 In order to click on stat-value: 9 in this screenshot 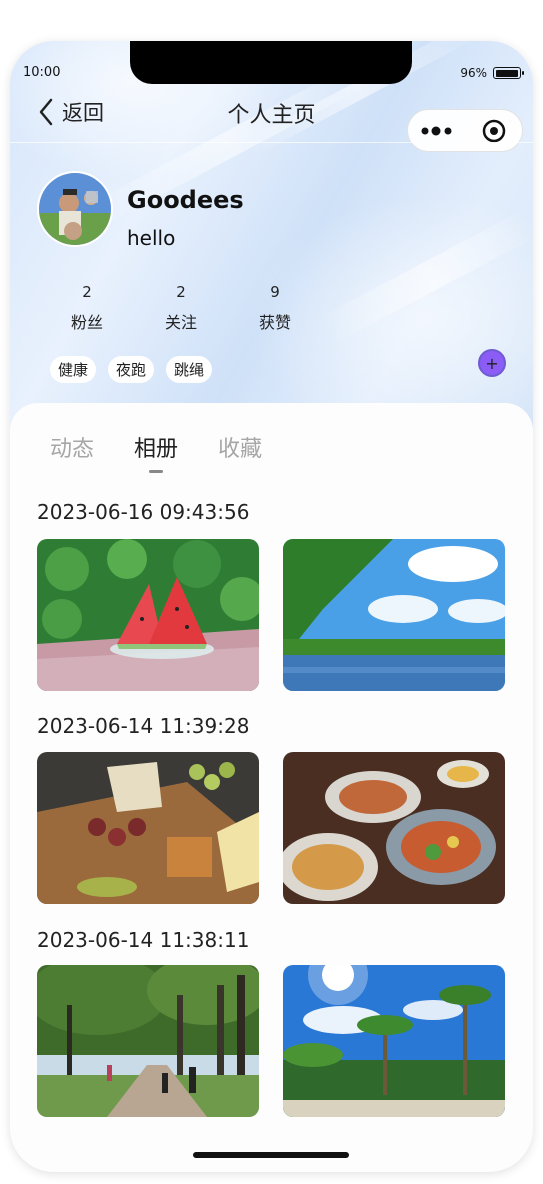, I will do `click(275, 292)`.